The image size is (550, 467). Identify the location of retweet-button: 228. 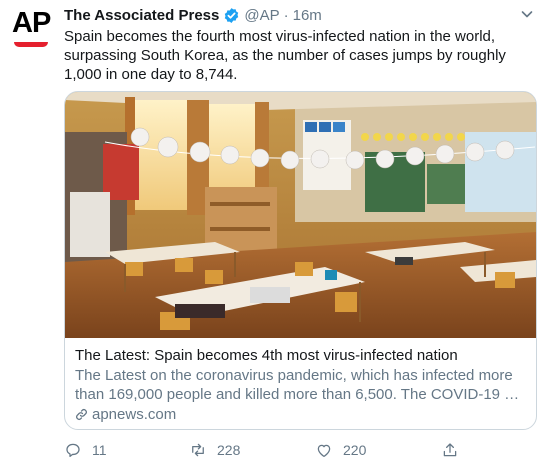
(214, 450).